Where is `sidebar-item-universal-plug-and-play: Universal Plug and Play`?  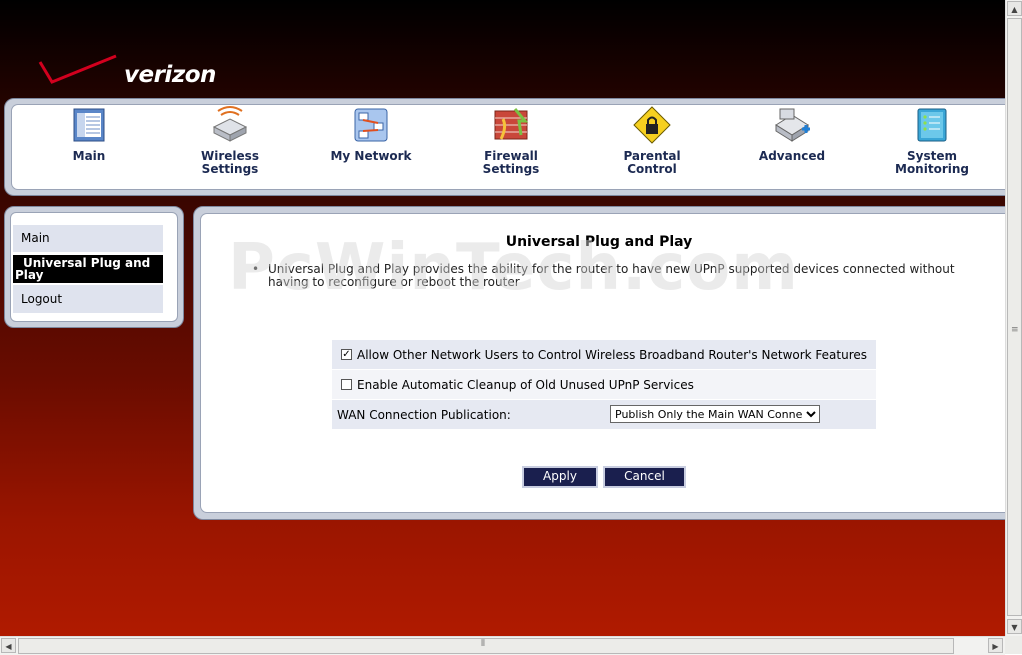
sidebar-item-universal-plug-and-play: Universal Plug and Play is located at coordinates (88, 269).